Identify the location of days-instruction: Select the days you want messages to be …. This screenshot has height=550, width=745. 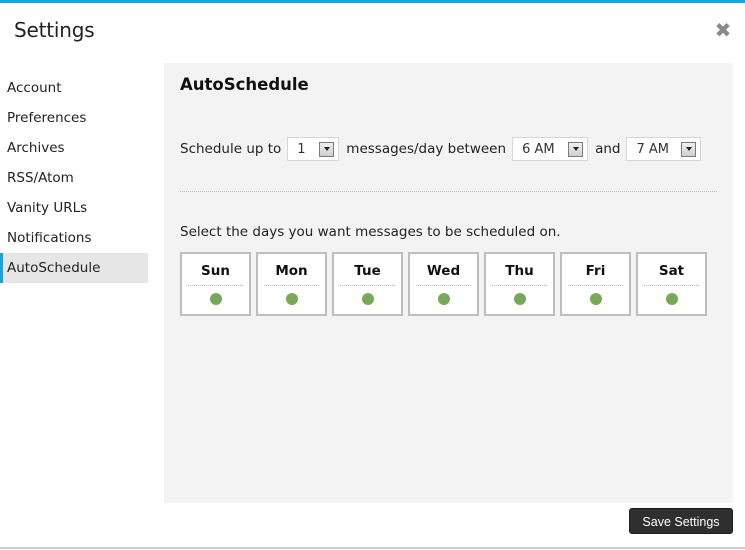
(370, 232).